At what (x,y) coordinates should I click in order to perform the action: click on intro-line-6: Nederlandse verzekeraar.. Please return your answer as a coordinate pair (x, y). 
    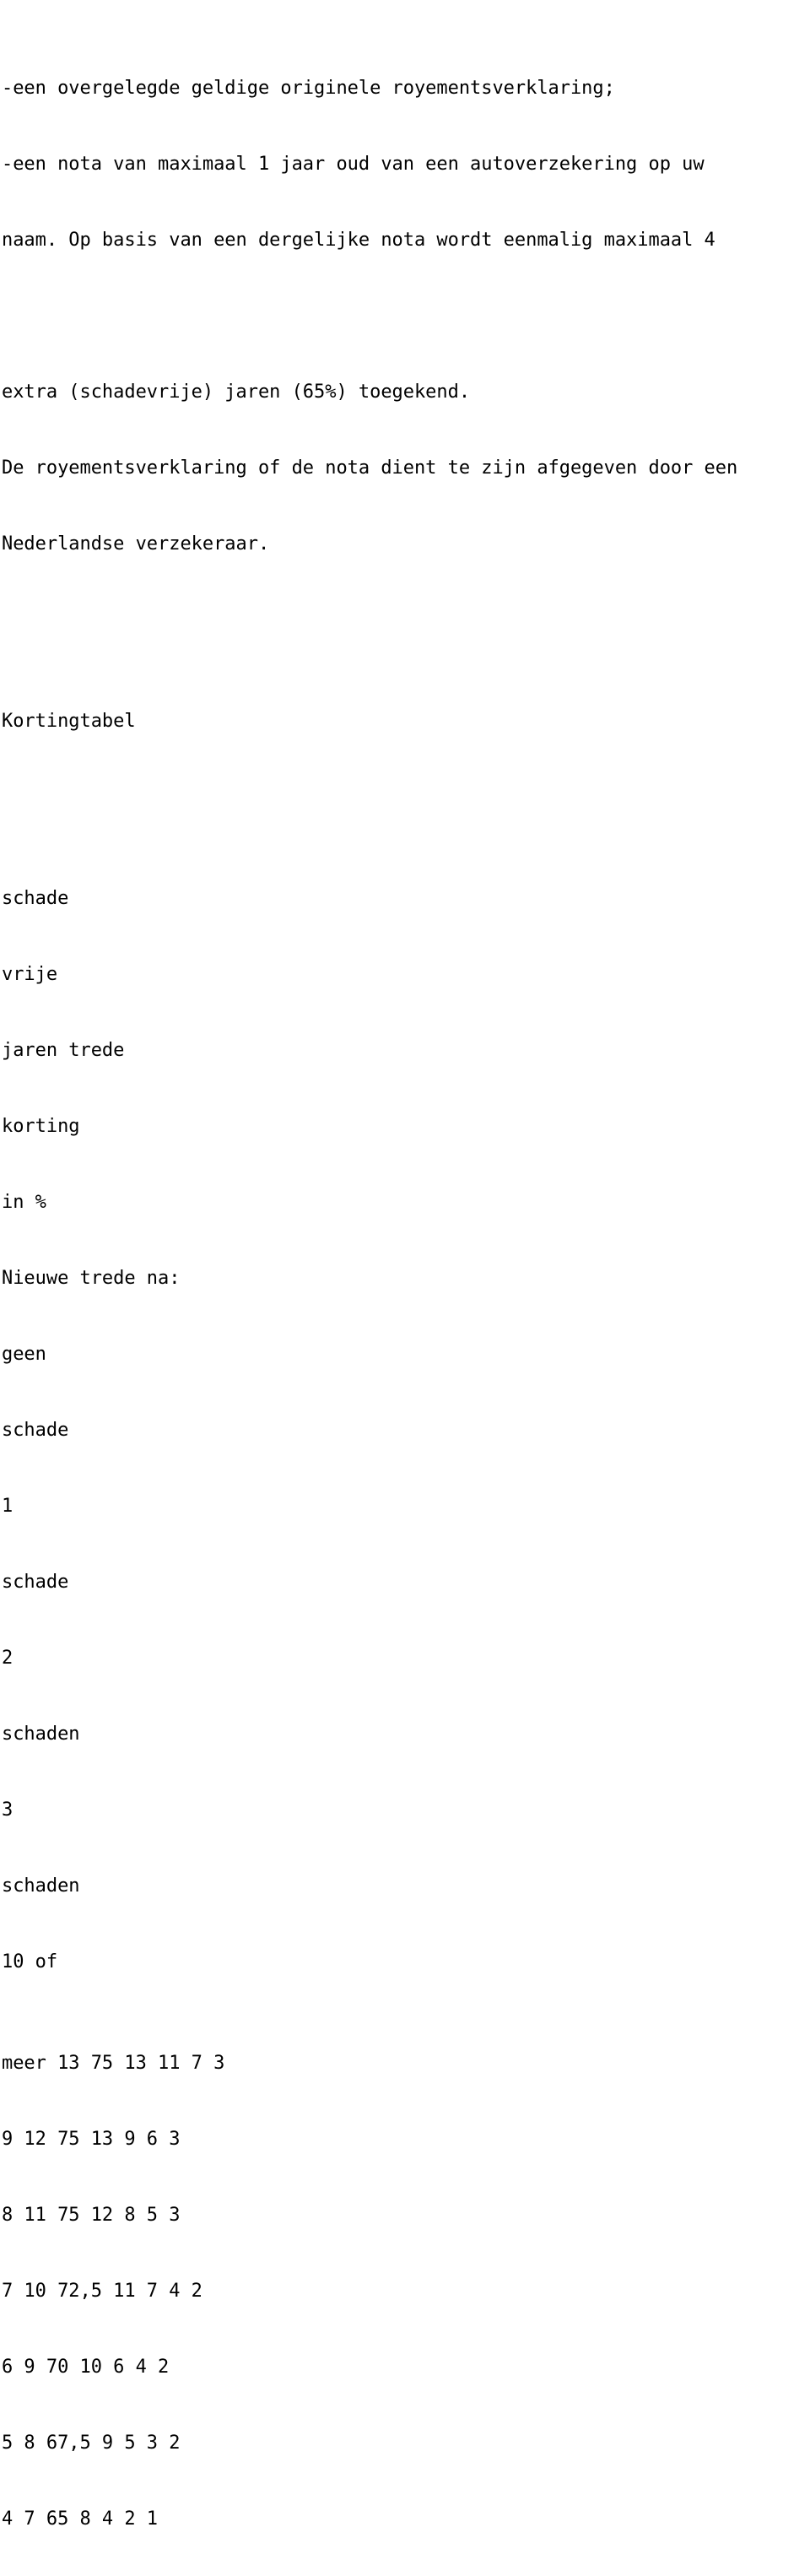
    Looking at the image, I should click on (136, 544).